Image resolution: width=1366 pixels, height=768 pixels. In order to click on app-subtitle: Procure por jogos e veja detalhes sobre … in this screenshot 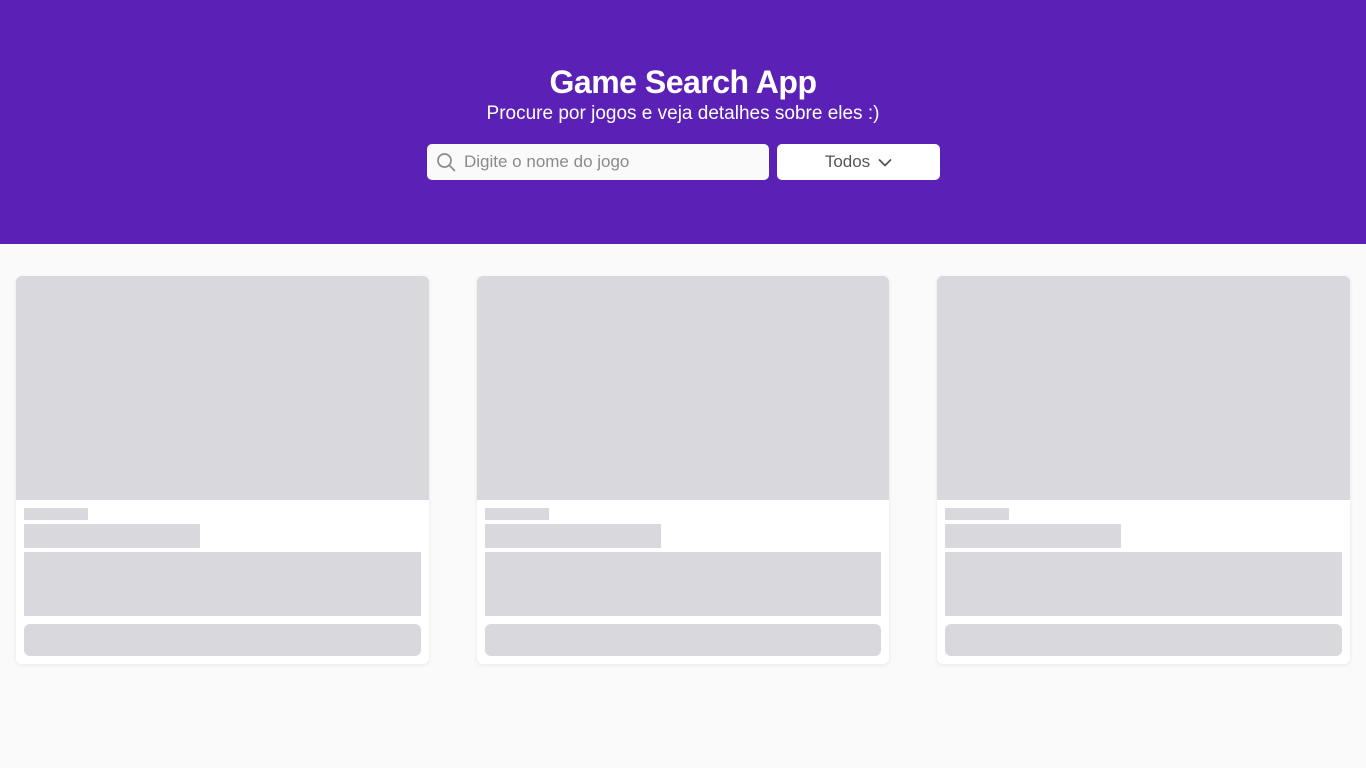, I will do `click(683, 113)`.